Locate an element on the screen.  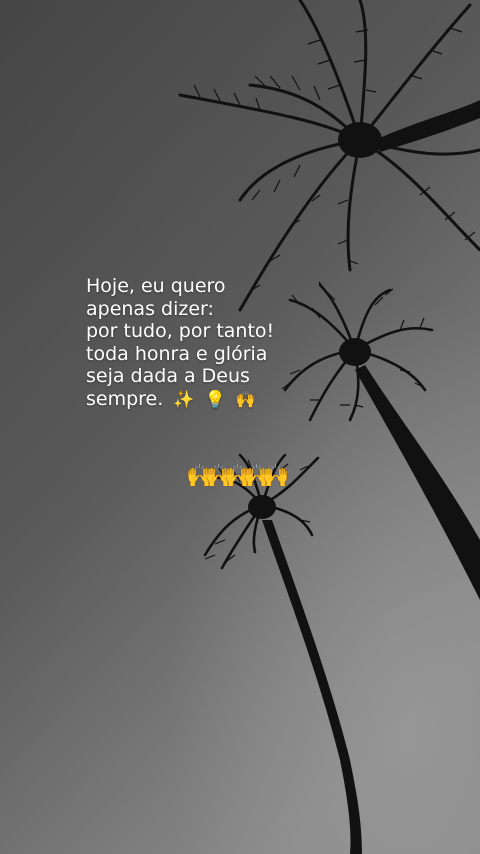
caption-last-line: sempre. ✨ 💡 🙌 is located at coordinates (216, 400).